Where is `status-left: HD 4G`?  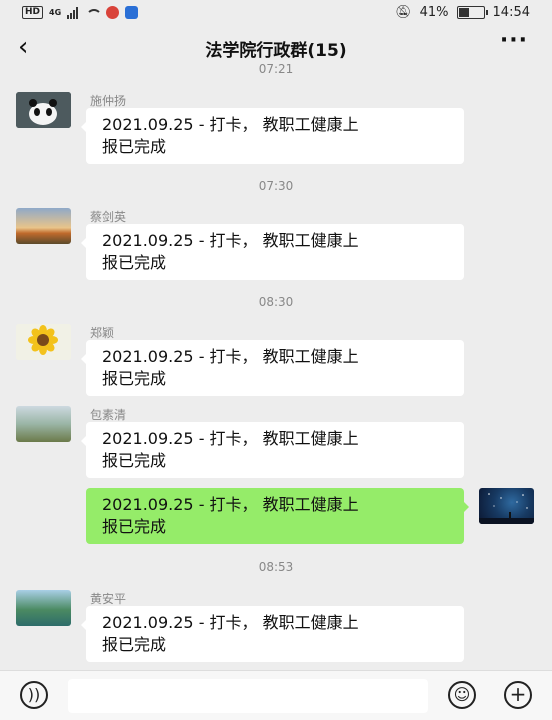 status-left: HD 4G is located at coordinates (80, 12).